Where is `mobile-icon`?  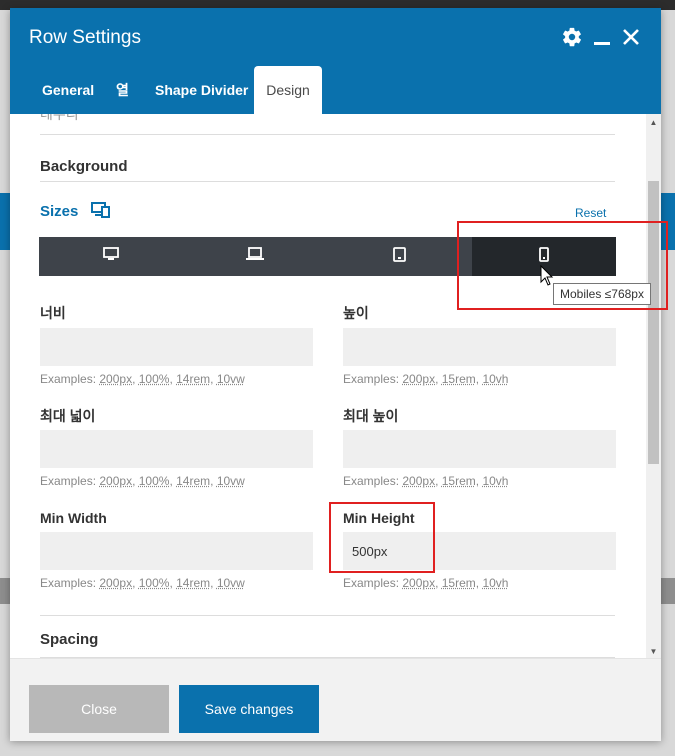
mobile-icon is located at coordinates (544, 256).